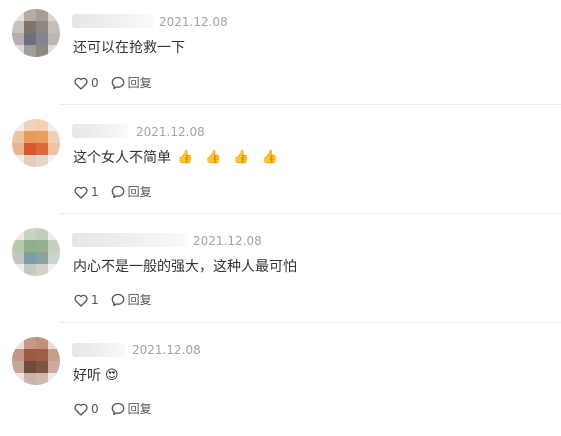 This screenshot has width=561, height=436. What do you see at coordinates (122, 158) in the screenshot?
I see `comment-text-content: 这个女人不简单` at bounding box center [122, 158].